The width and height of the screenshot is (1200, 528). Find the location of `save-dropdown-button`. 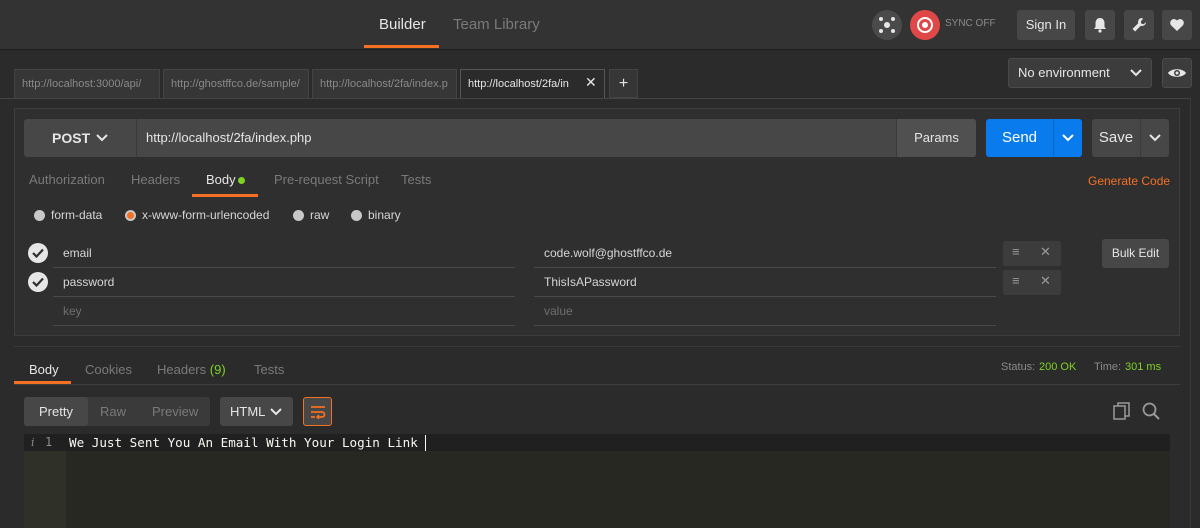

save-dropdown-button is located at coordinates (1154, 138).